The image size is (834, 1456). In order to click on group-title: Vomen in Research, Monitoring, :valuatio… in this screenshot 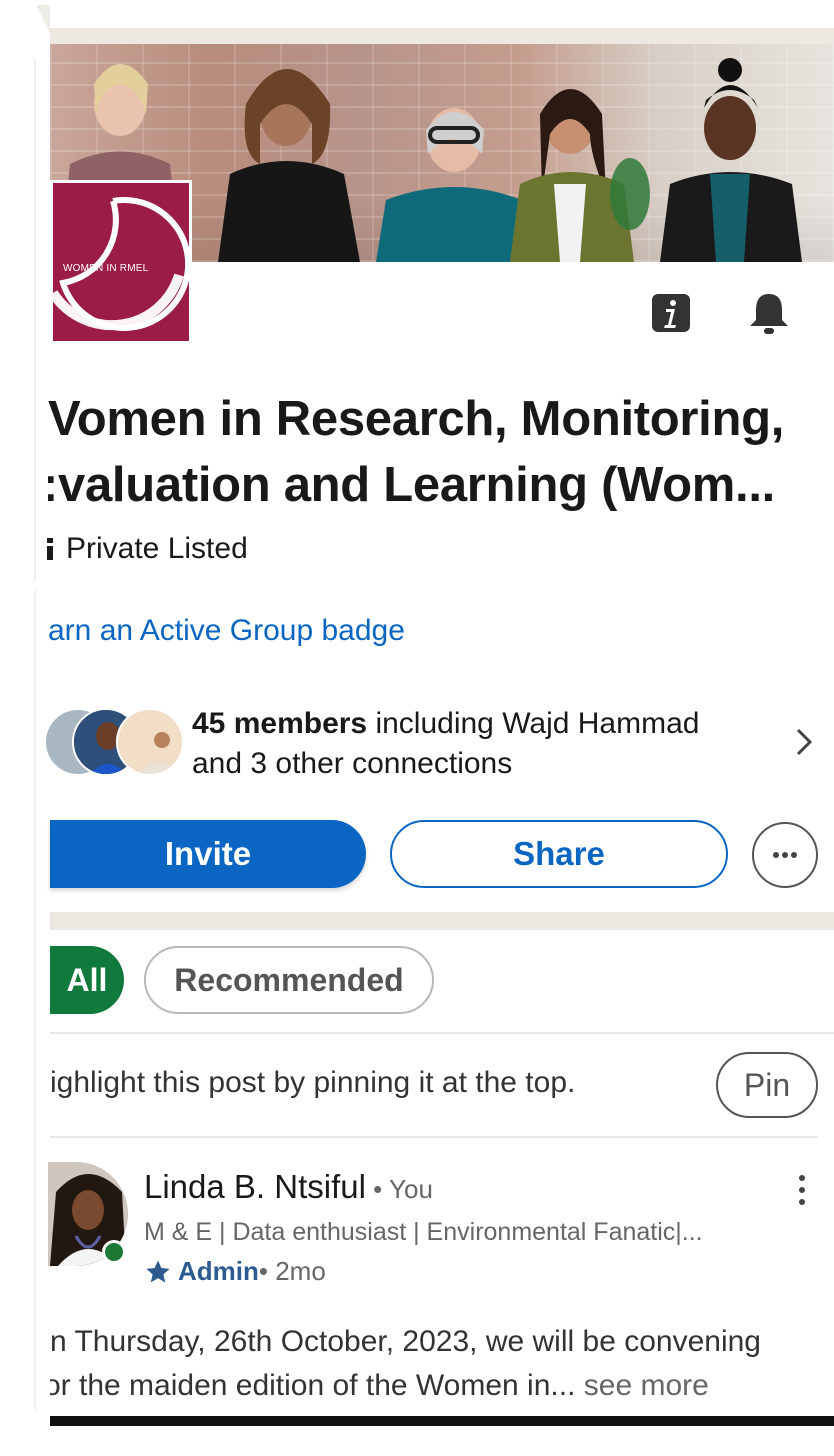, I will do `click(441, 452)`.